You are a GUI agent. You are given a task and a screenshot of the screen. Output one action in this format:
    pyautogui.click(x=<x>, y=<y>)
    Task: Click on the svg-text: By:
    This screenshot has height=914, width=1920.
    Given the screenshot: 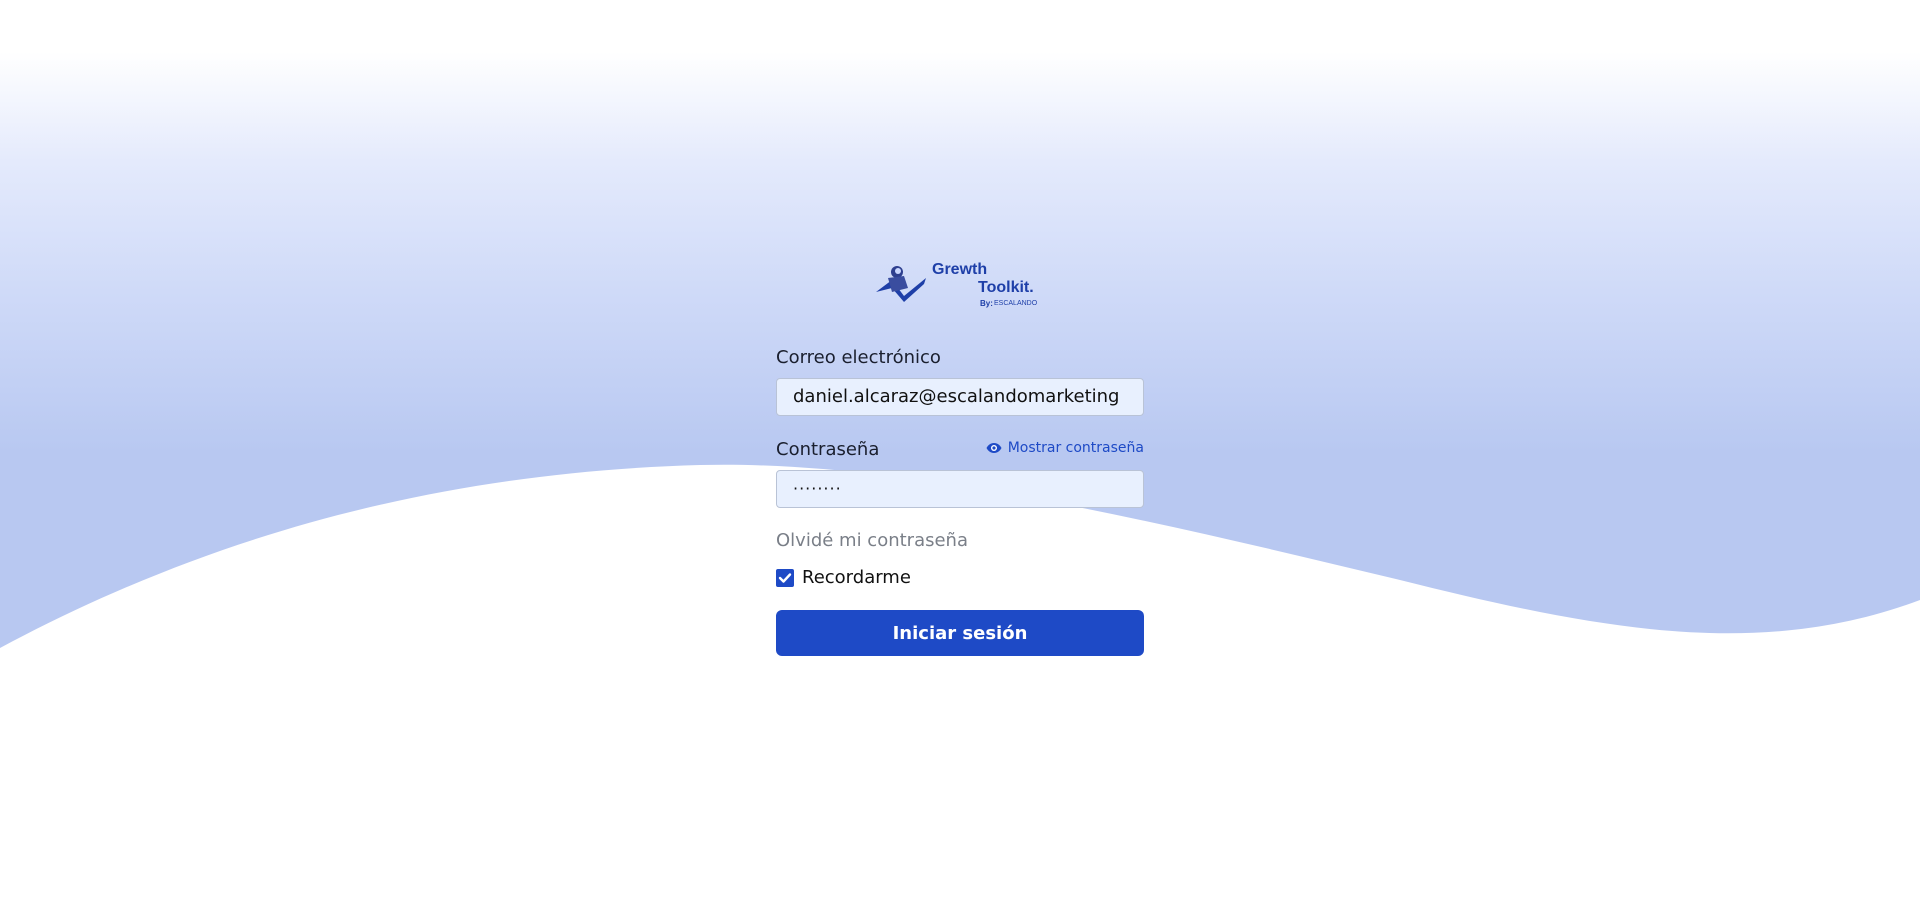 What is the action you would take?
    pyautogui.click(x=986, y=303)
    